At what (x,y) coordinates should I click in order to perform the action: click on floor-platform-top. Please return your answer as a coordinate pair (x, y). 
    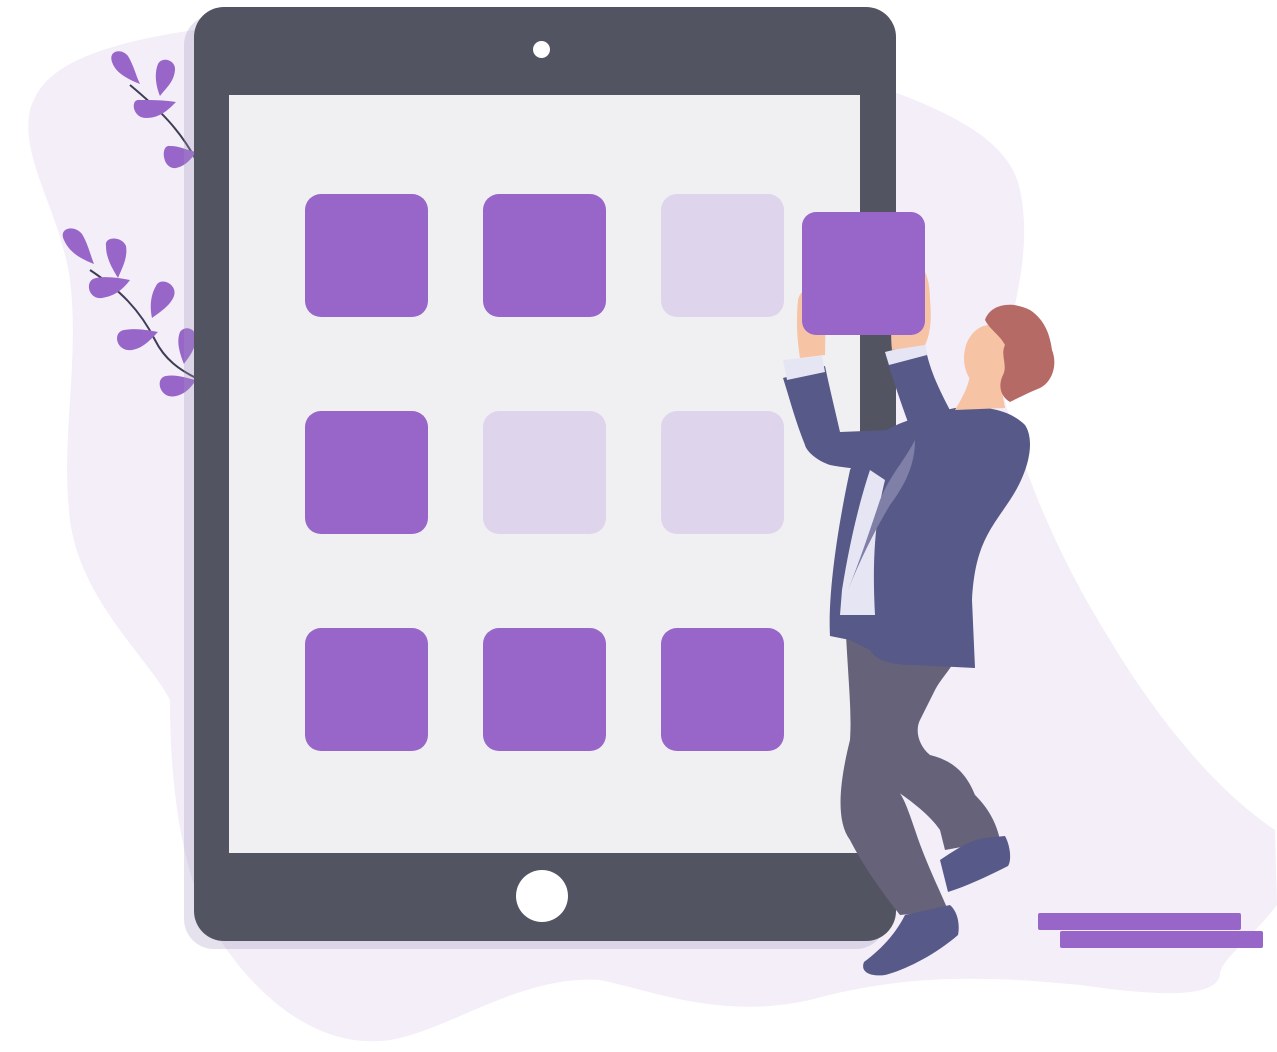
    Looking at the image, I should click on (1139, 921).